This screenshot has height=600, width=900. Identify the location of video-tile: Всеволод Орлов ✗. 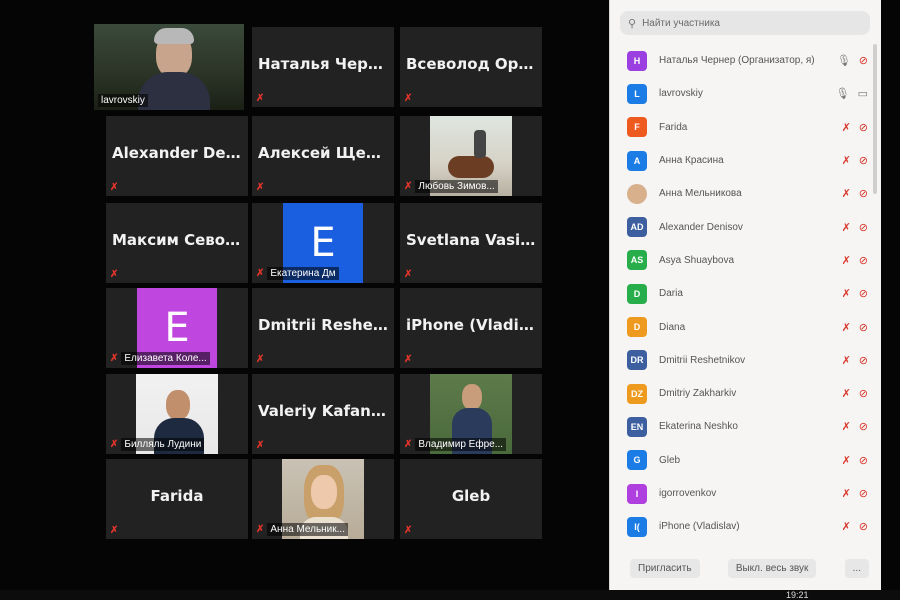
(471, 67).